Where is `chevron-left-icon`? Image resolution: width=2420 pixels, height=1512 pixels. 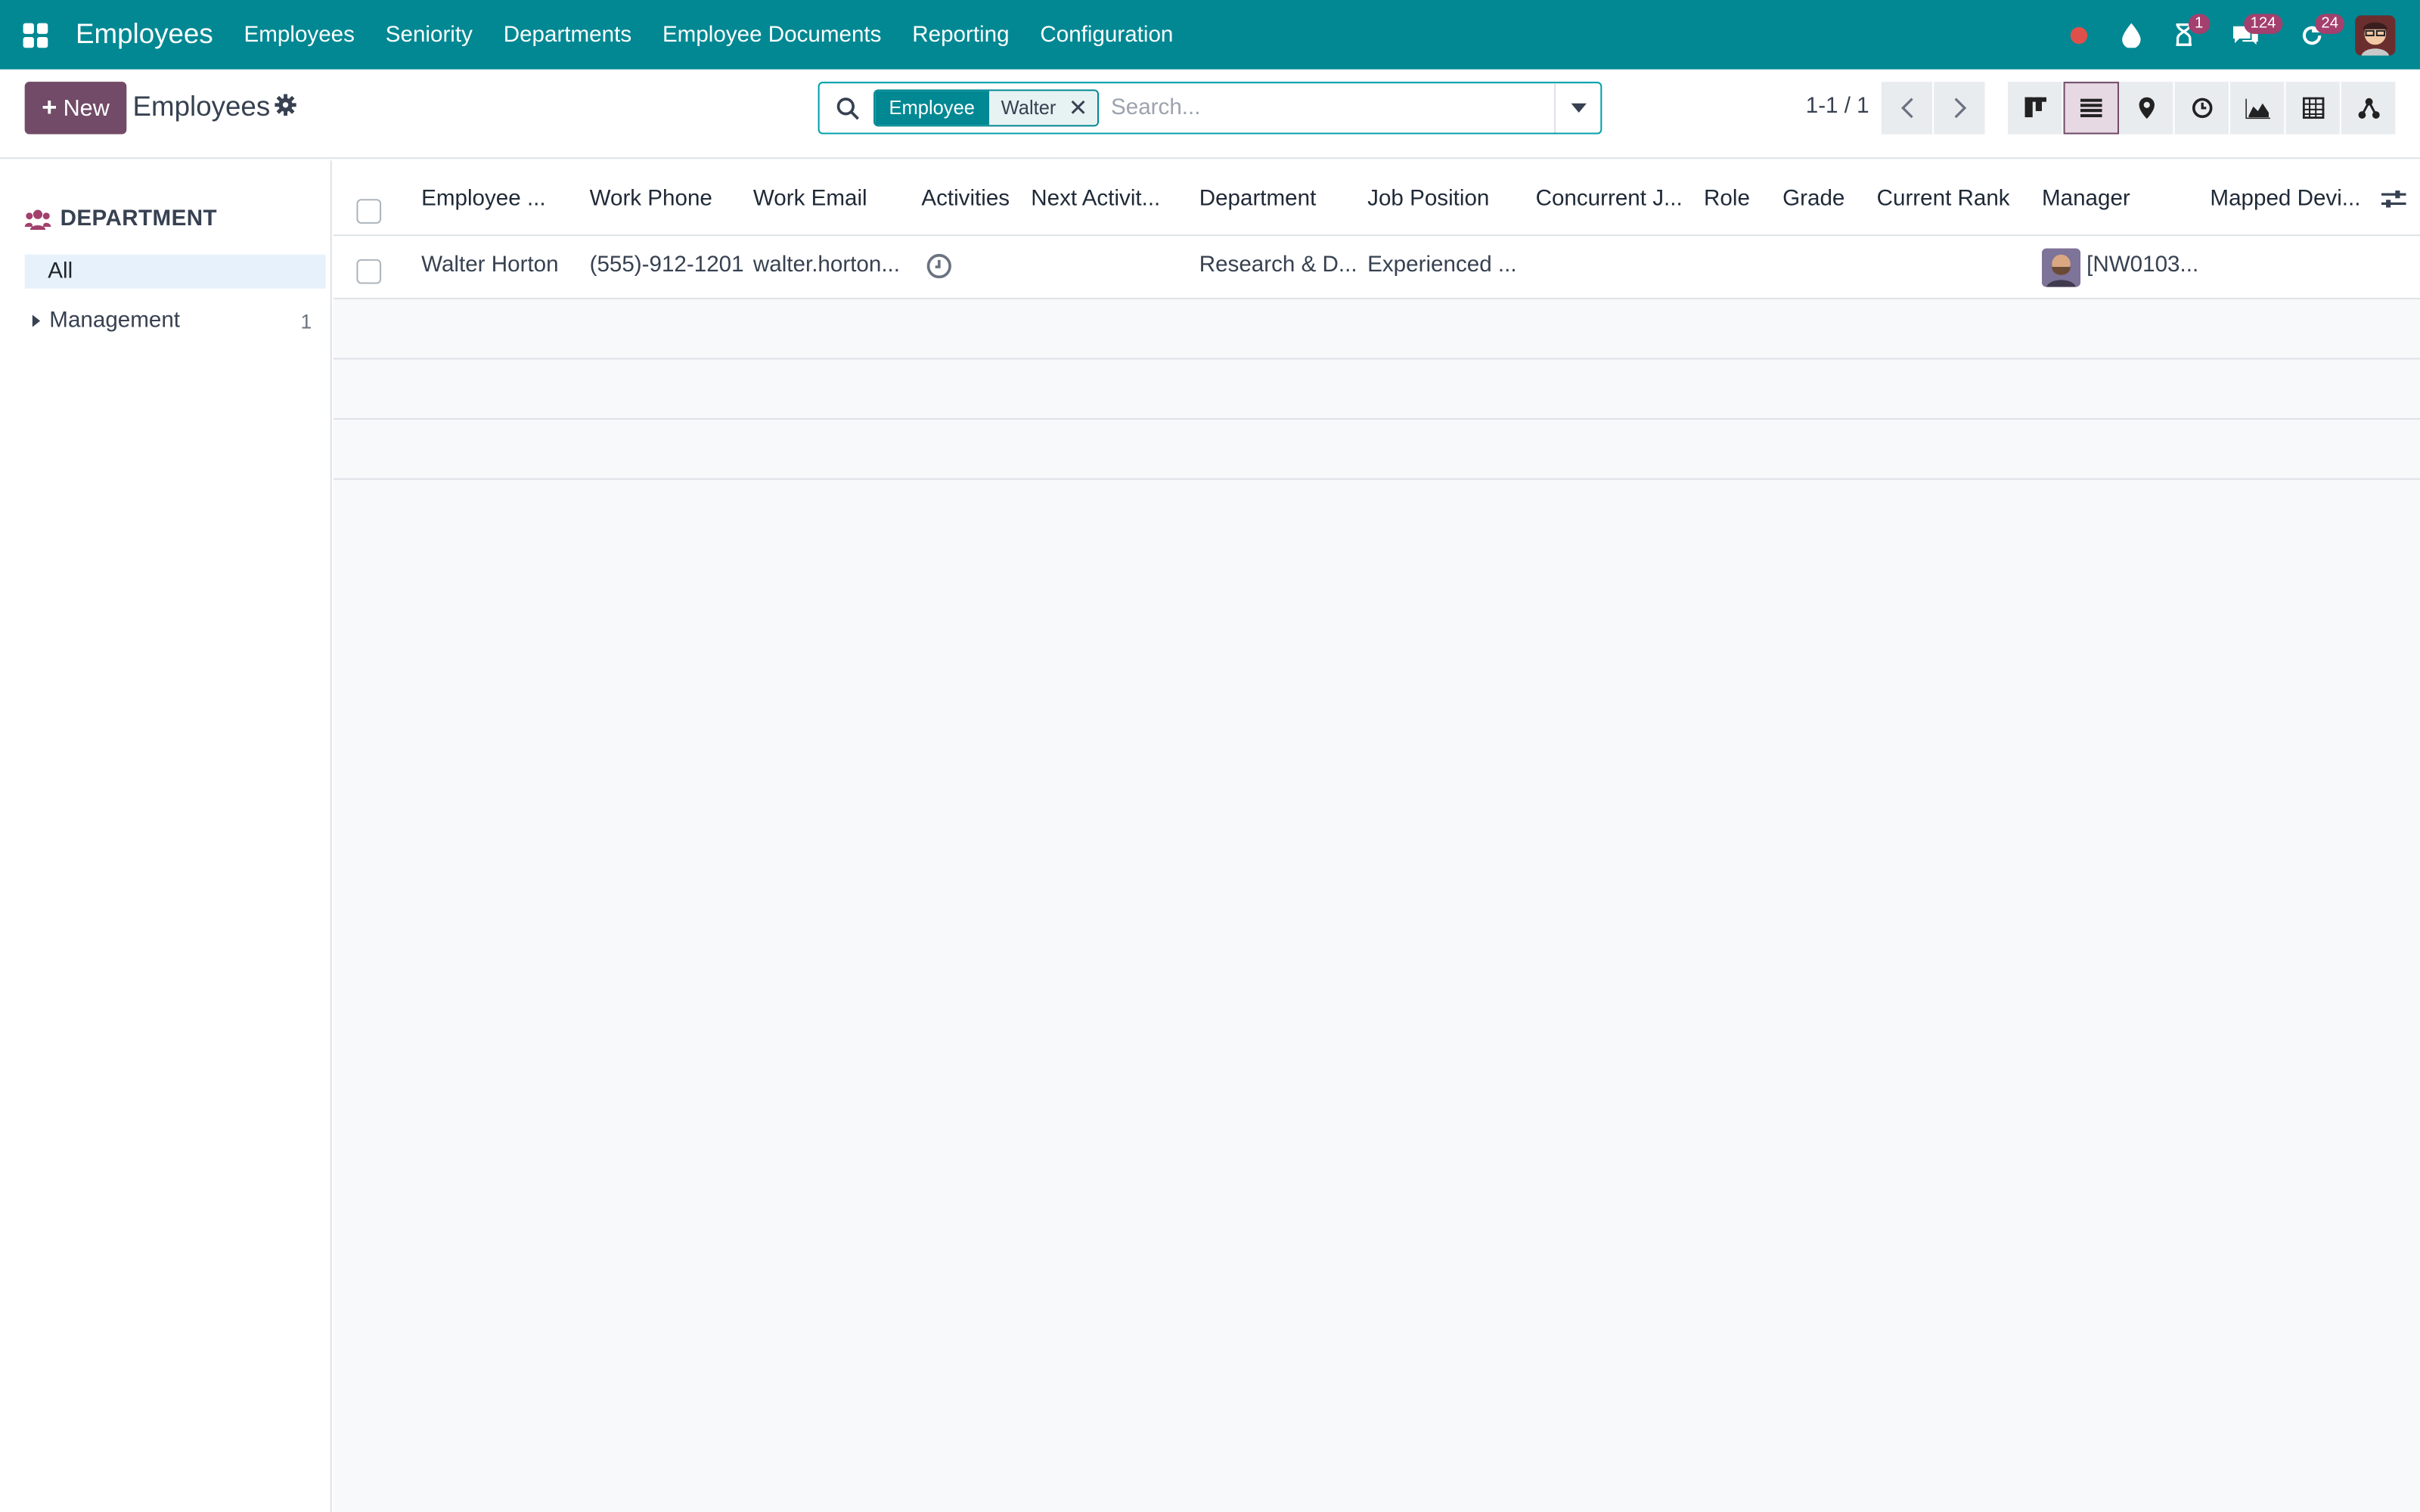
chevron-left-icon is located at coordinates (1907, 109).